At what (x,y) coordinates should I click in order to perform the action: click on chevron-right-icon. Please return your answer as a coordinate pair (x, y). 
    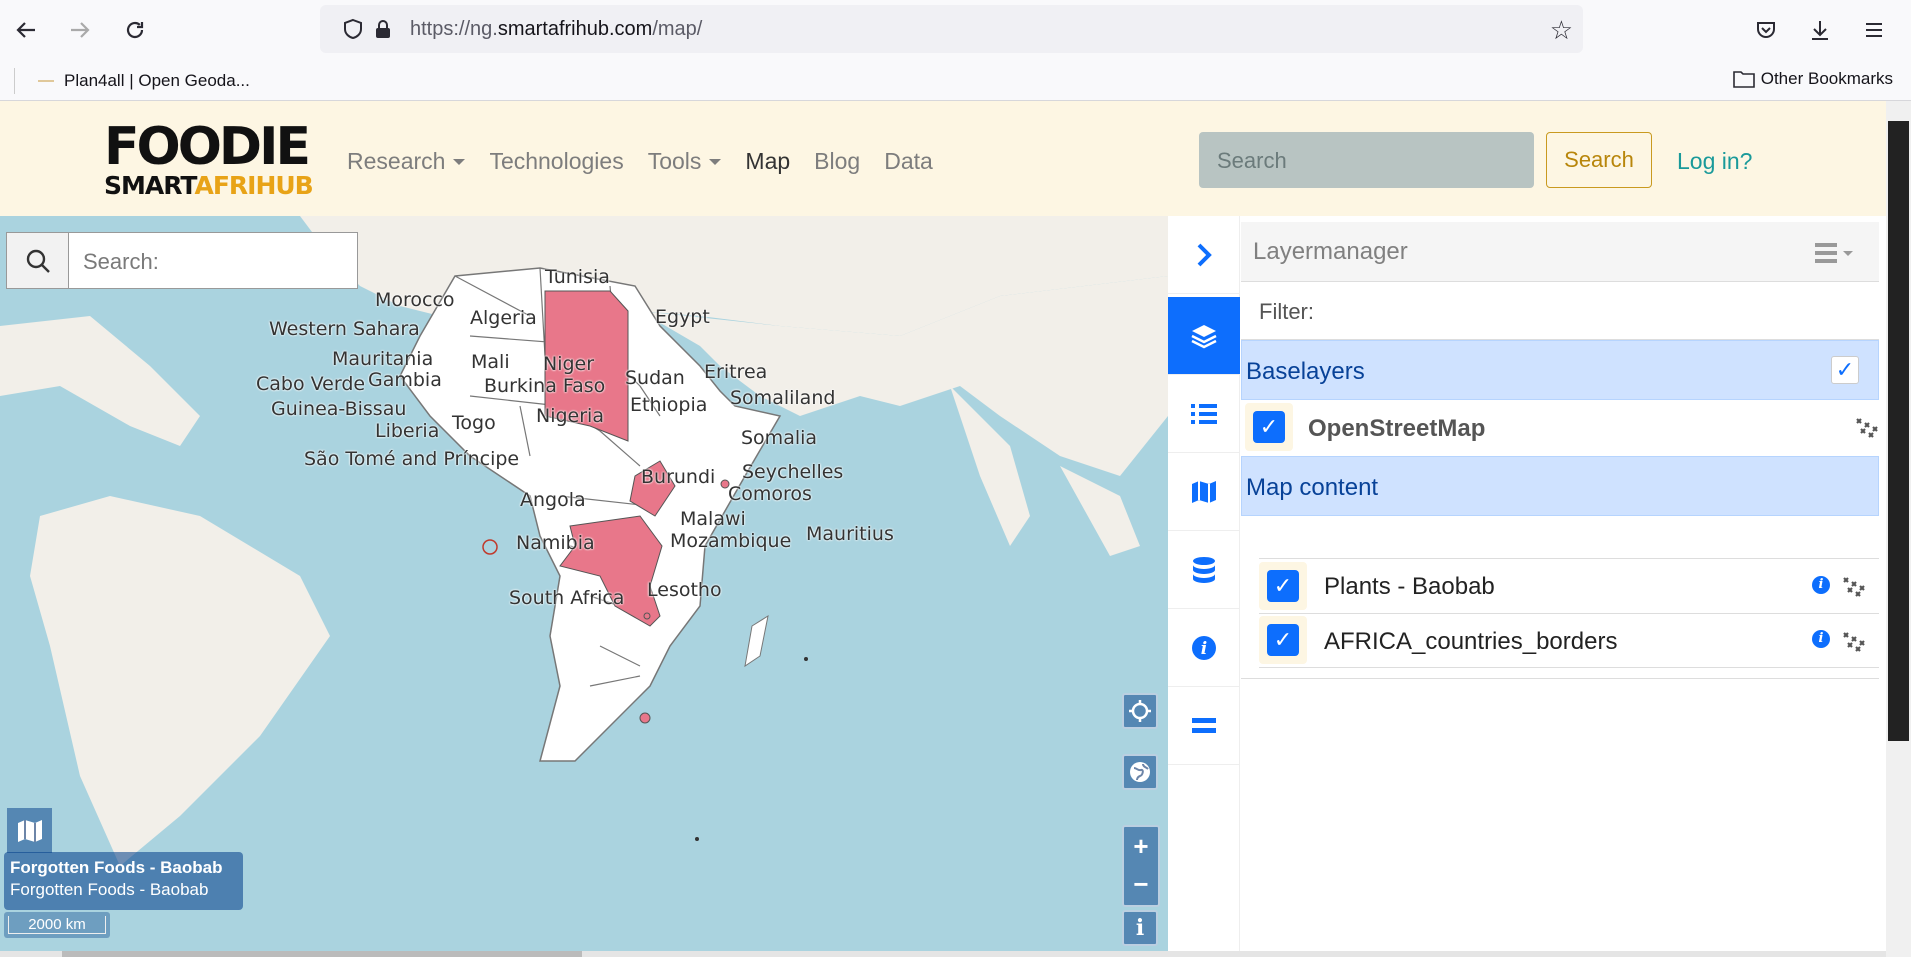
    Looking at the image, I should click on (1204, 255).